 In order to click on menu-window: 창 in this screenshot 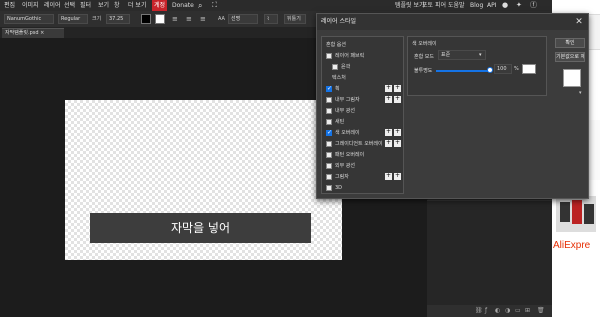, I will do `click(117, 5)`.